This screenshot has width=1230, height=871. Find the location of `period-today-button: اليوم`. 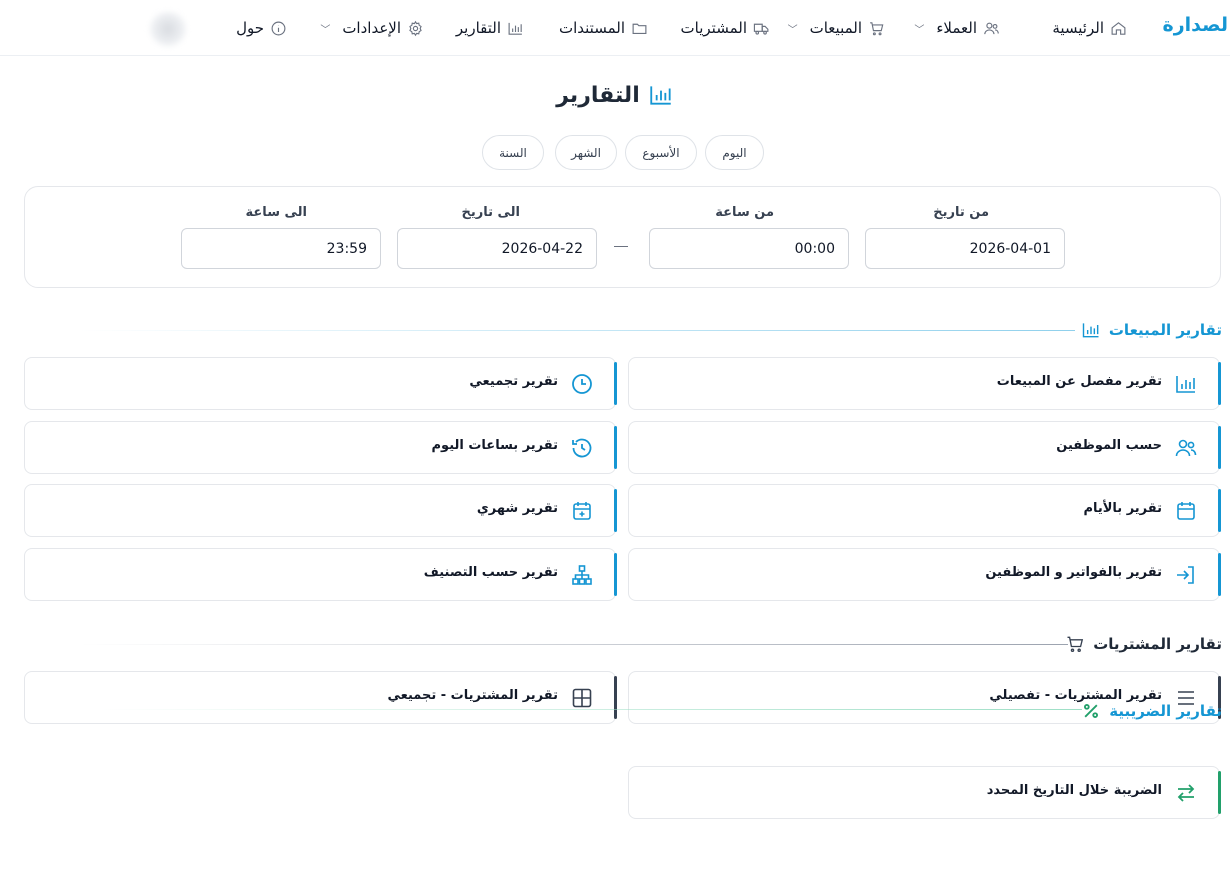

period-today-button: اليوم is located at coordinates (734, 152).